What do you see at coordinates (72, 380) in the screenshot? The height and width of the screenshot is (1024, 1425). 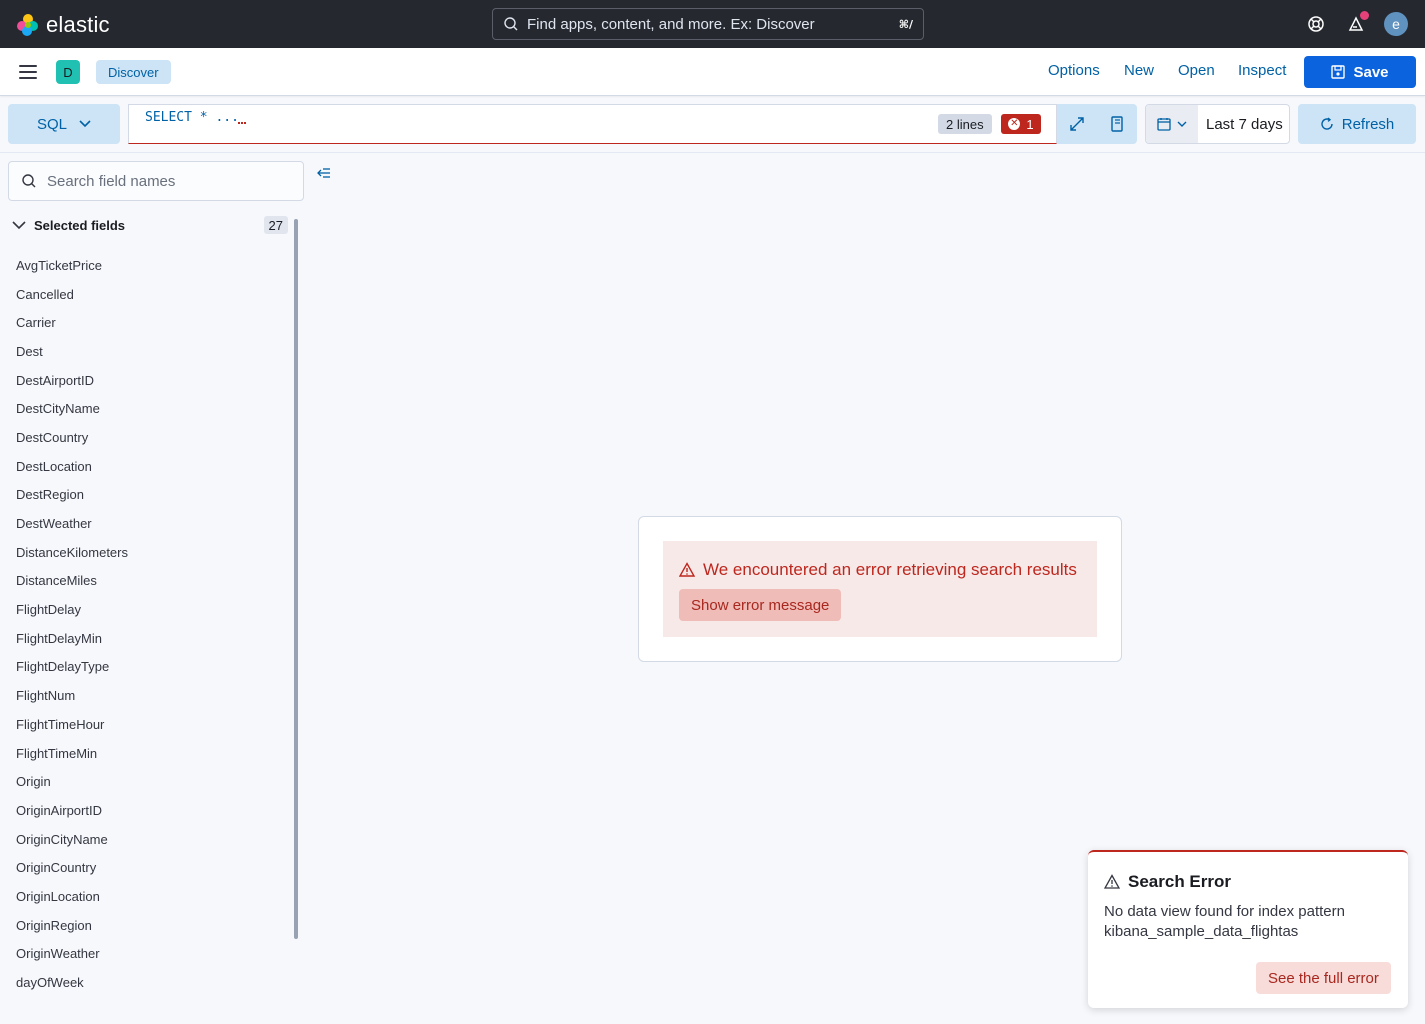 I see `field-item: DestAirportID` at bounding box center [72, 380].